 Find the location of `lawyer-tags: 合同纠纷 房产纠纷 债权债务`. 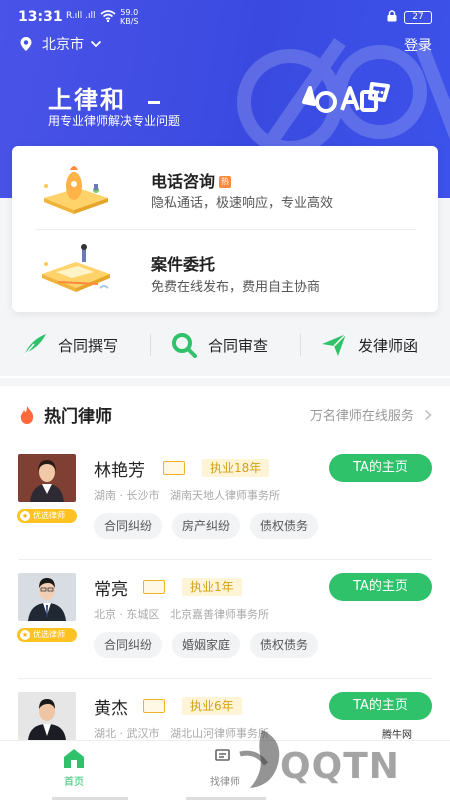

lawyer-tags: 合同纠纷 房产纠纷 债权债务 is located at coordinates (211, 526).